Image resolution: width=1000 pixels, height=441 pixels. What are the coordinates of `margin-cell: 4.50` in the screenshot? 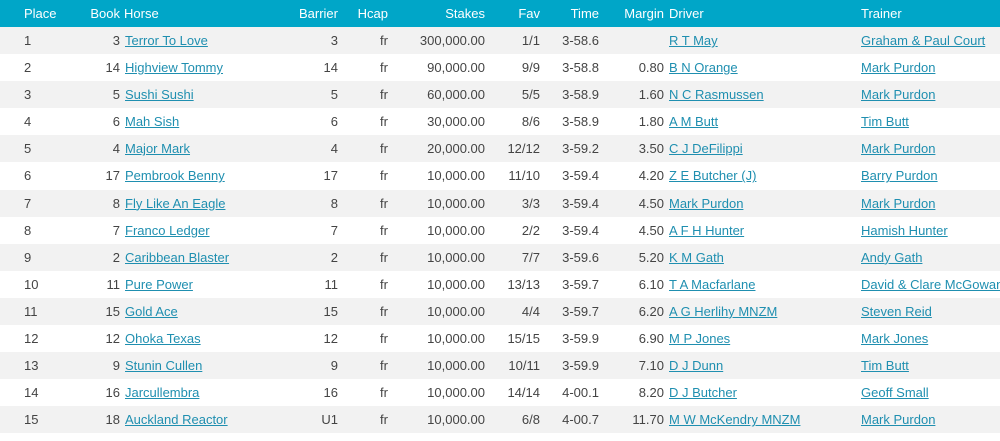 It's located at (651, 230).